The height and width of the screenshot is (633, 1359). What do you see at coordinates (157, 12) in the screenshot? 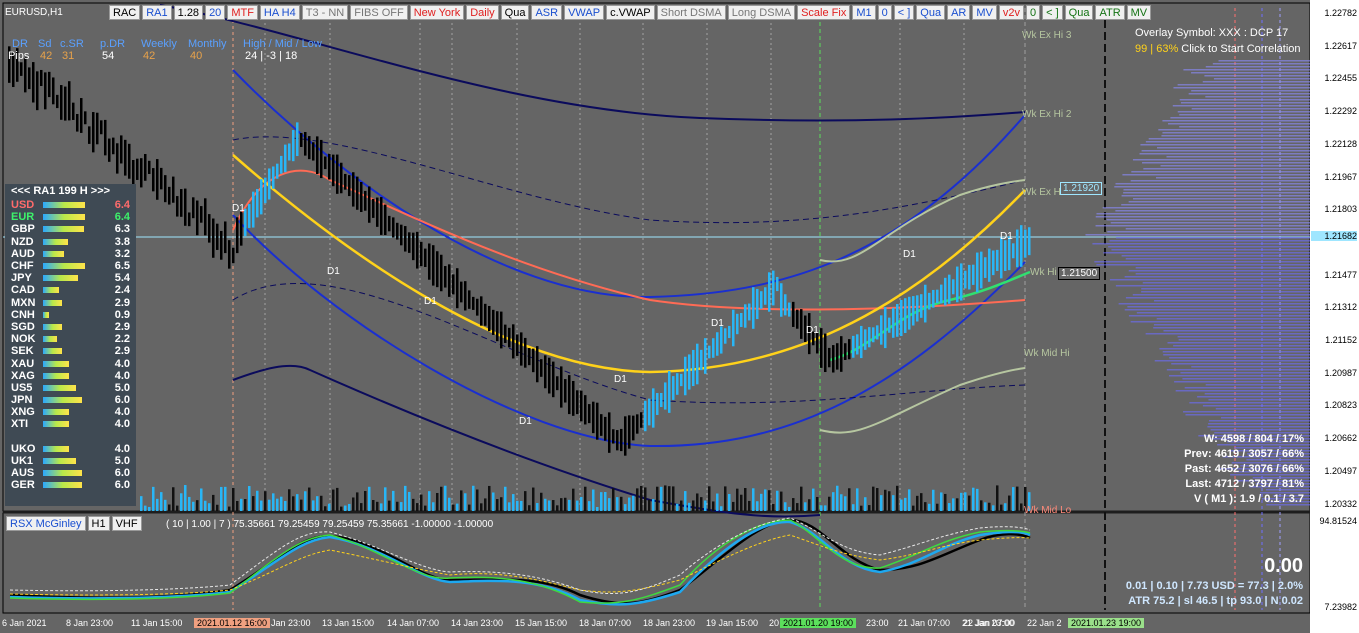
I see `toolbar-button-ra1: RA1` at bounding box center [157, 12].